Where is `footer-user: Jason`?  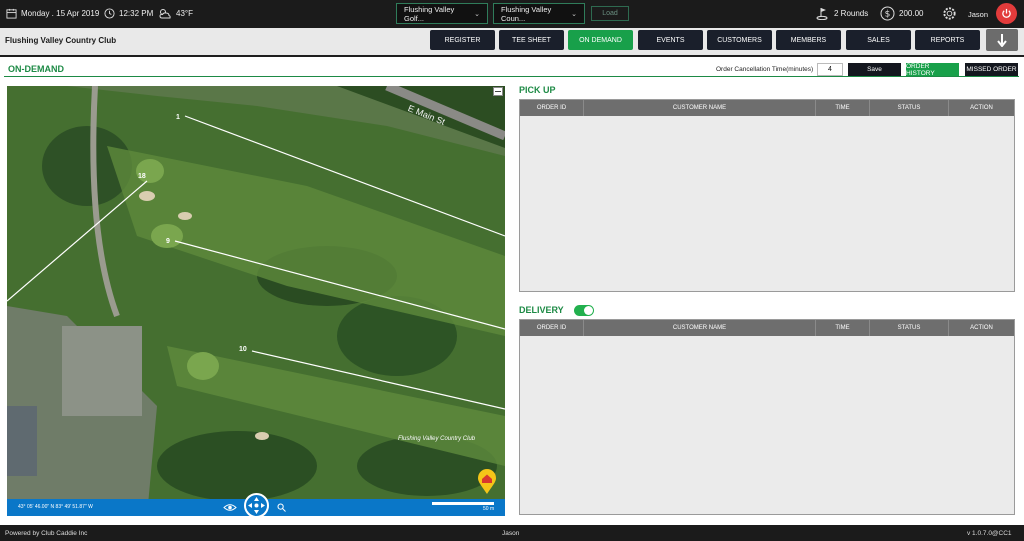 footer-user: Jason is located at coordinates (511, 533).